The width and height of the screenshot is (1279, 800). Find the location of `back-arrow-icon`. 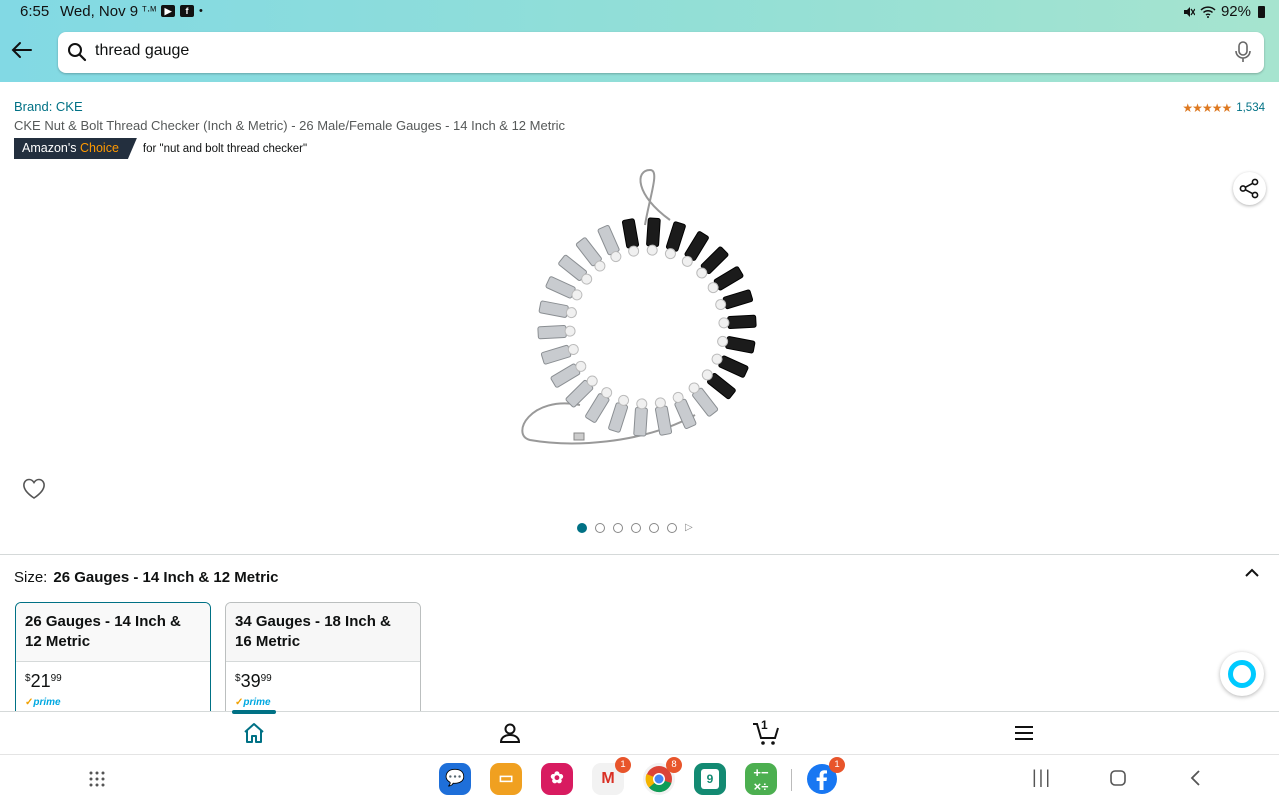

back-arrow-icon is located at coordinates (22, 52).